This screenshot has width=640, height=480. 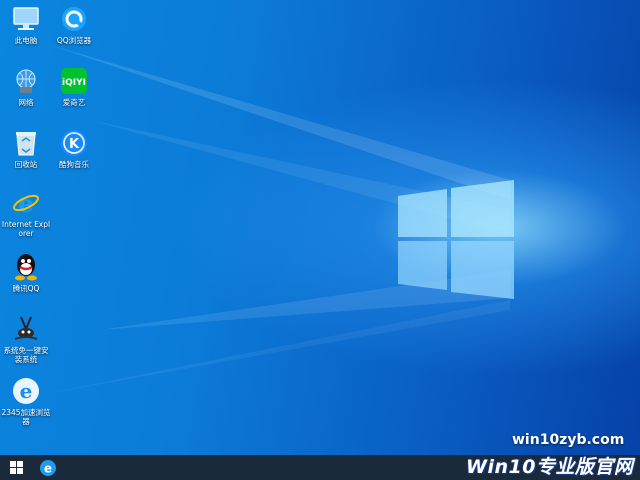 I want to click on desktop-icon-network: 网络, so click(x=26, y=86).